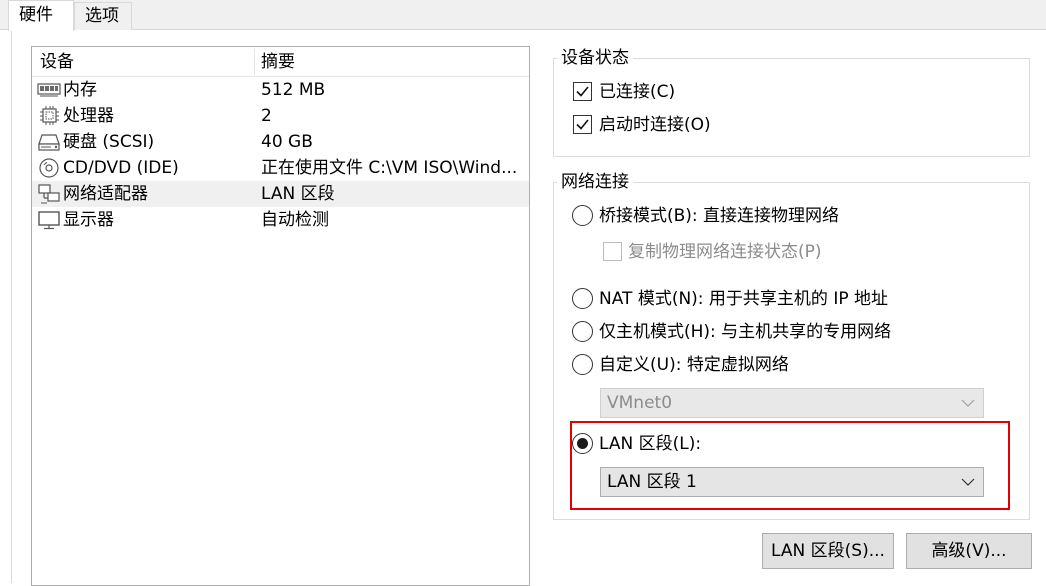 The image size is (1046, 586). What do you see at coordinates (280, 116) in the screenshot?
I see `device-row-processor: 处理器 2` at bounding box center [280, 116].